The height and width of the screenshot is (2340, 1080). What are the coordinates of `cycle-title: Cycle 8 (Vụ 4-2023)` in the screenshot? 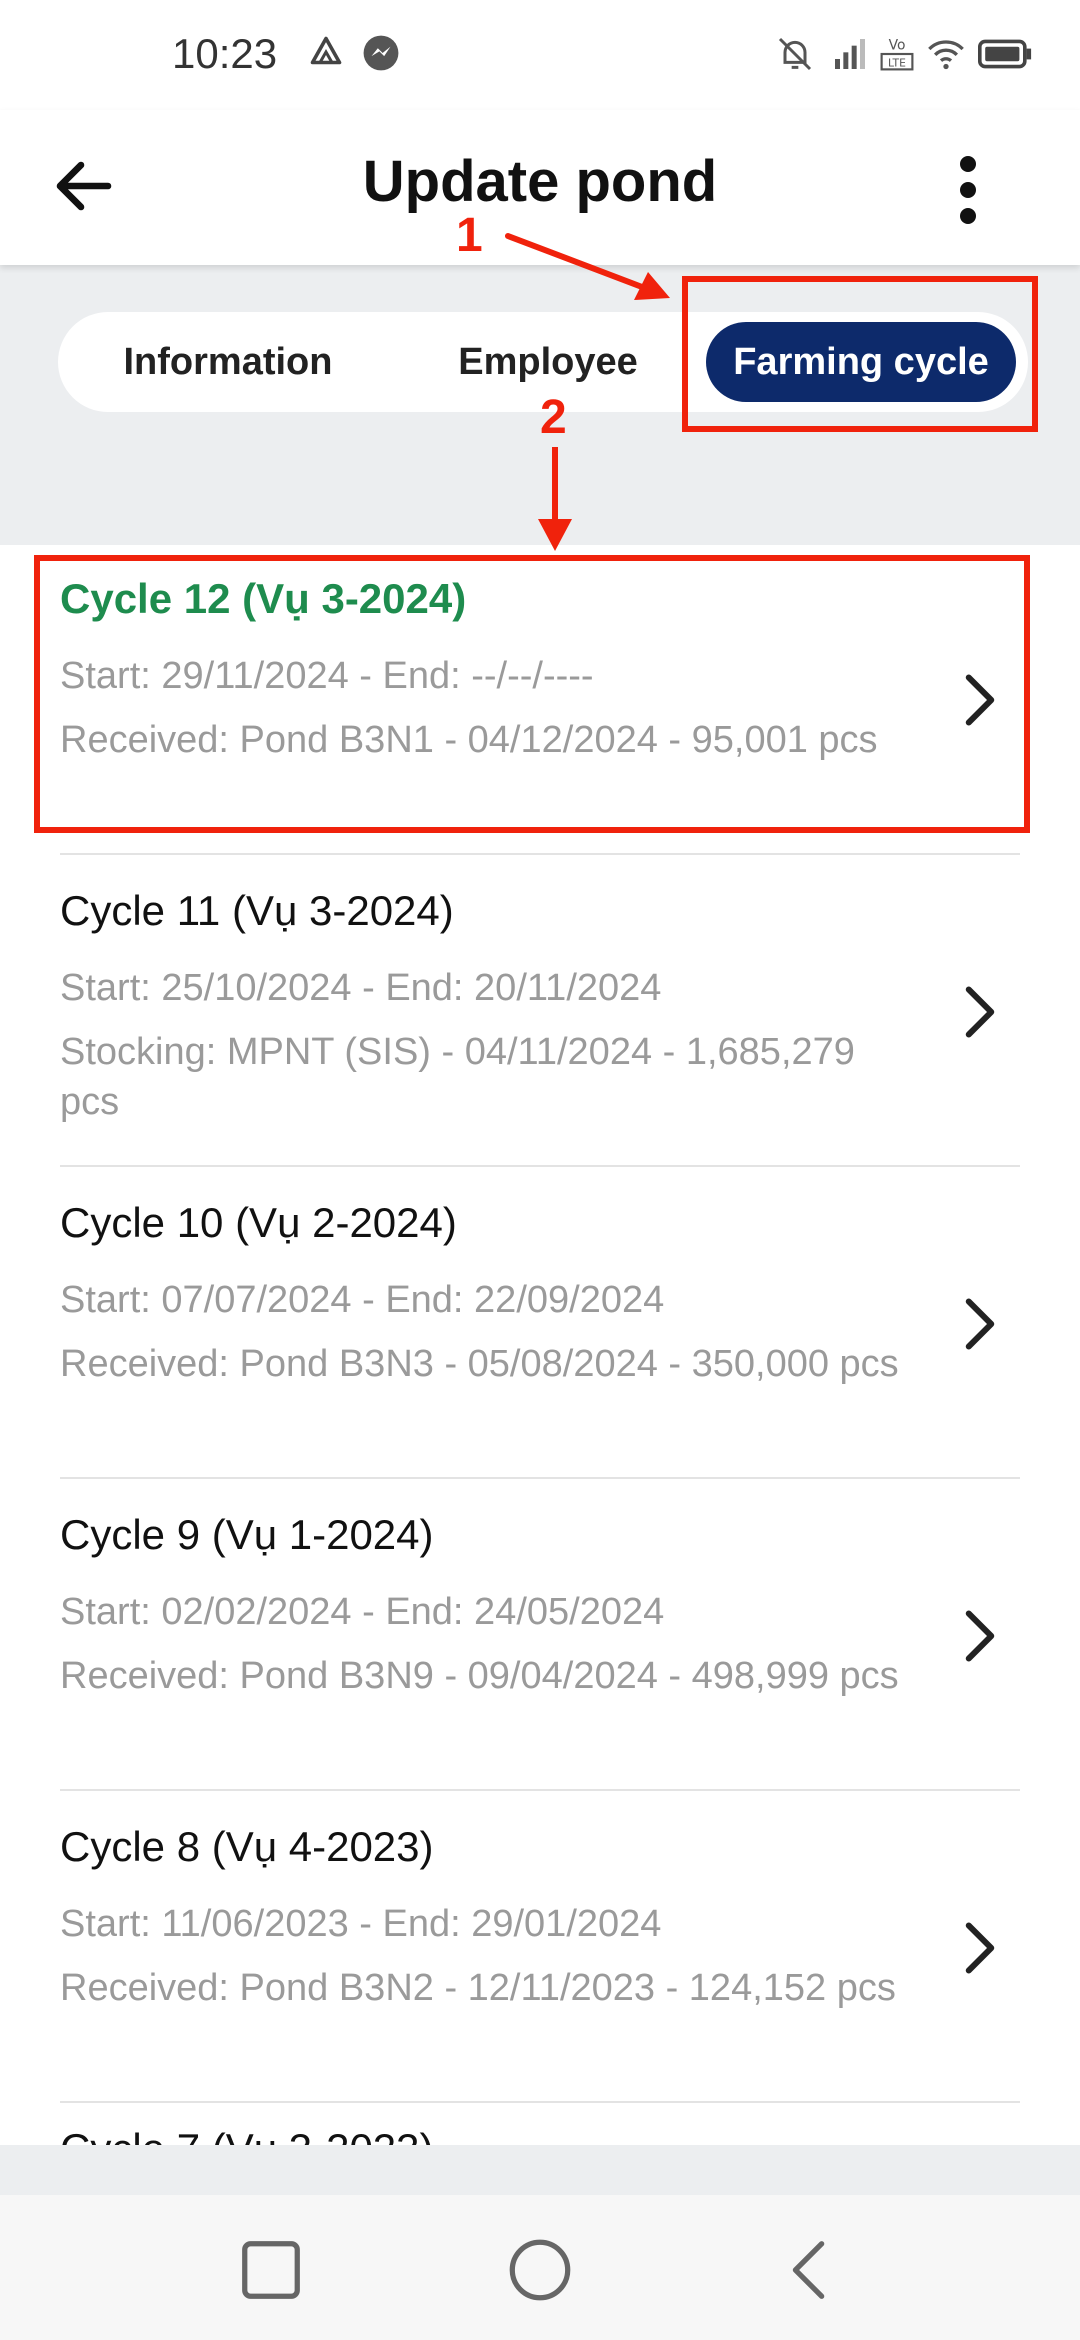 It's located at (247, 1846).